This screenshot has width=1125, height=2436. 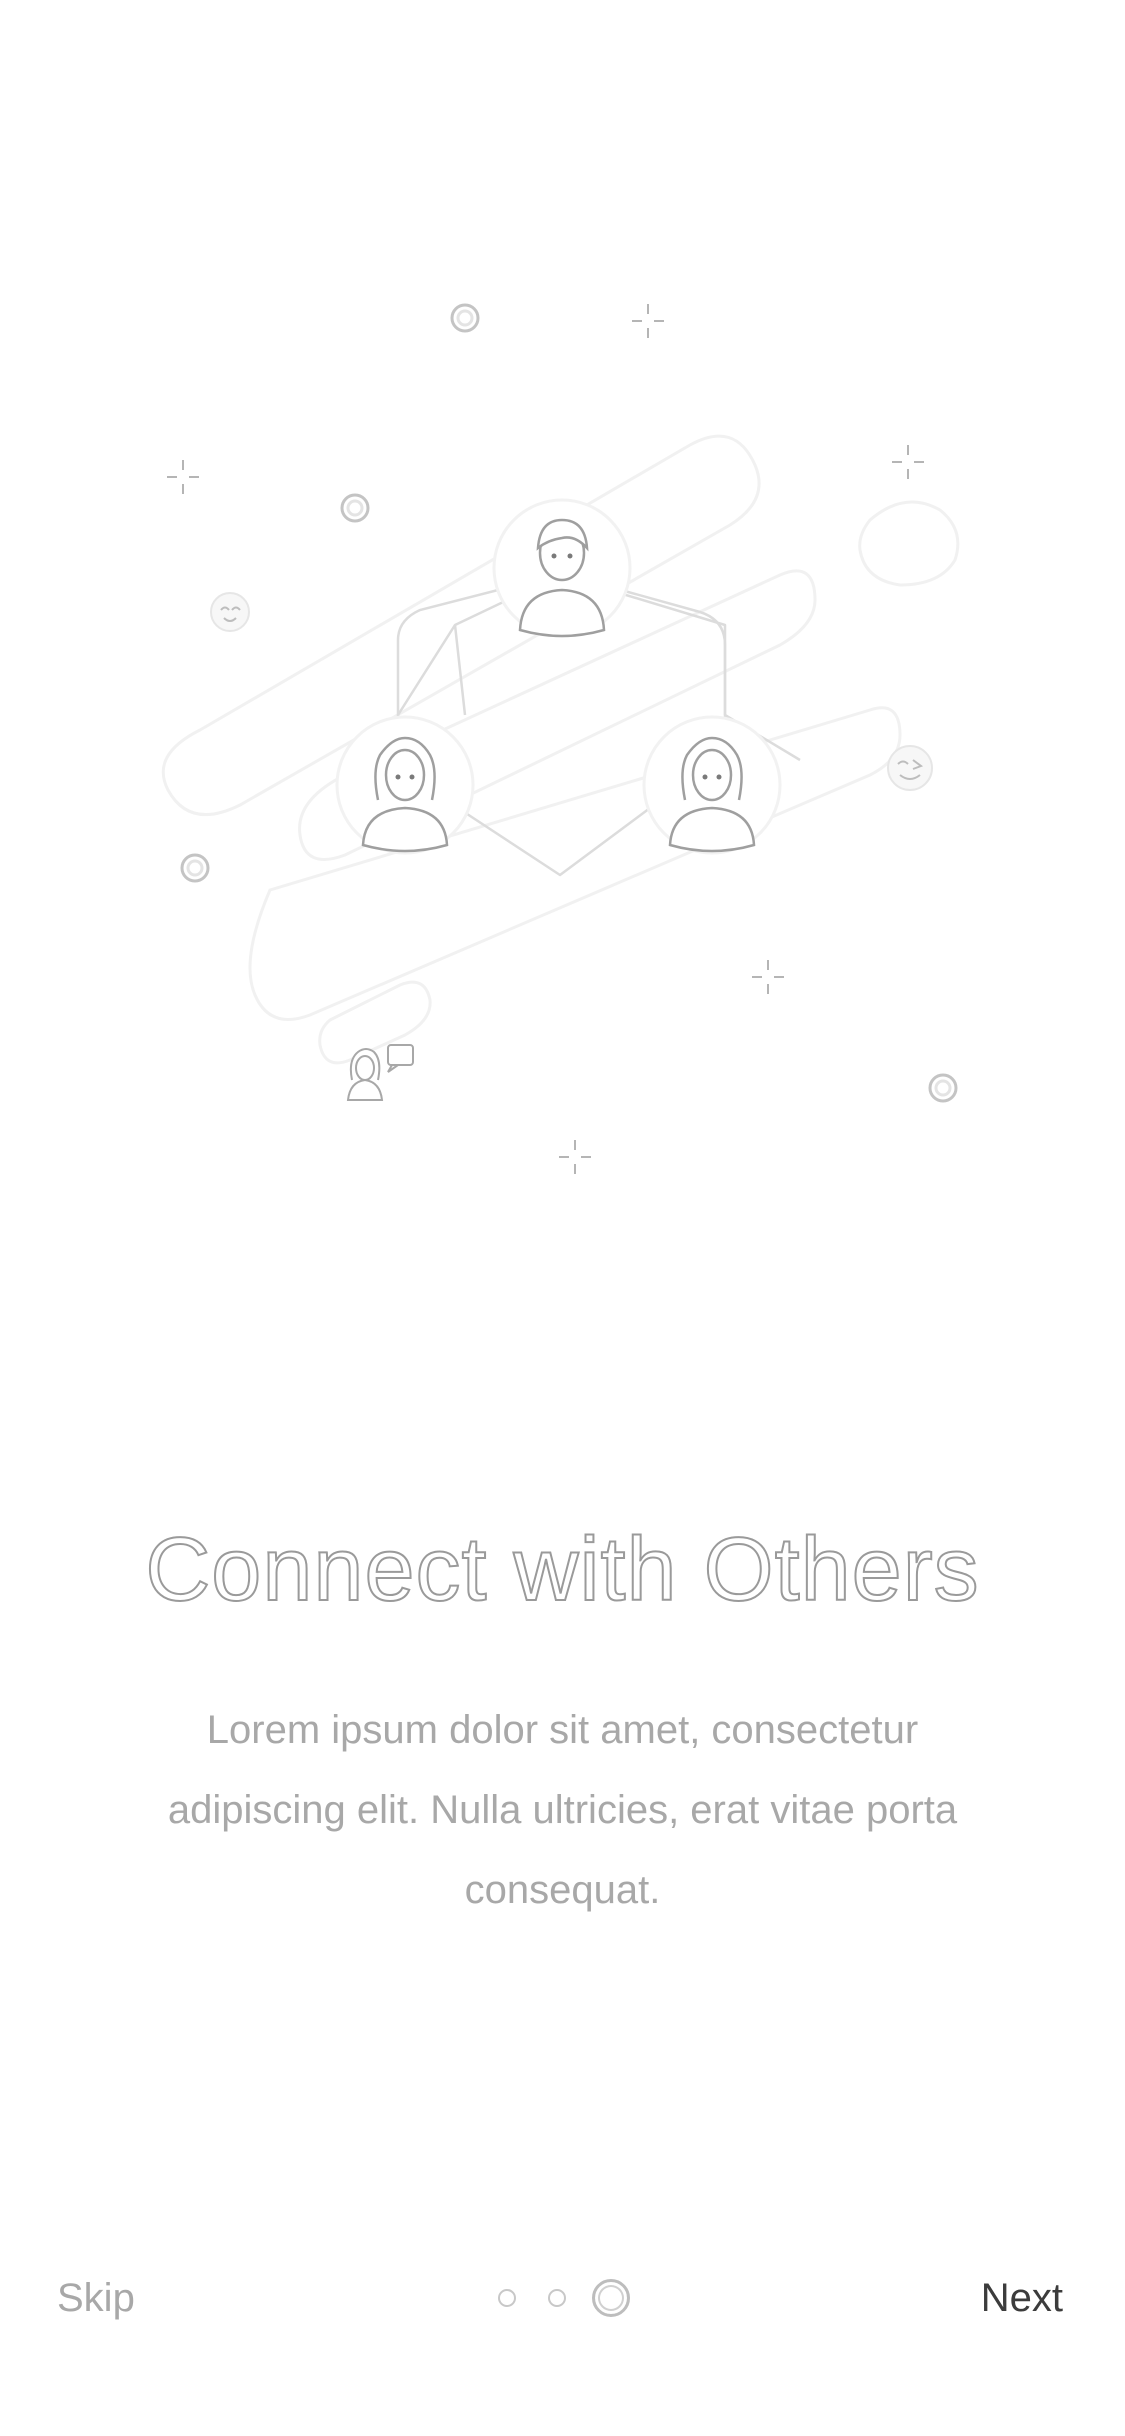 I want to click on skip-button: Skip, so click(x=96, y=2298).